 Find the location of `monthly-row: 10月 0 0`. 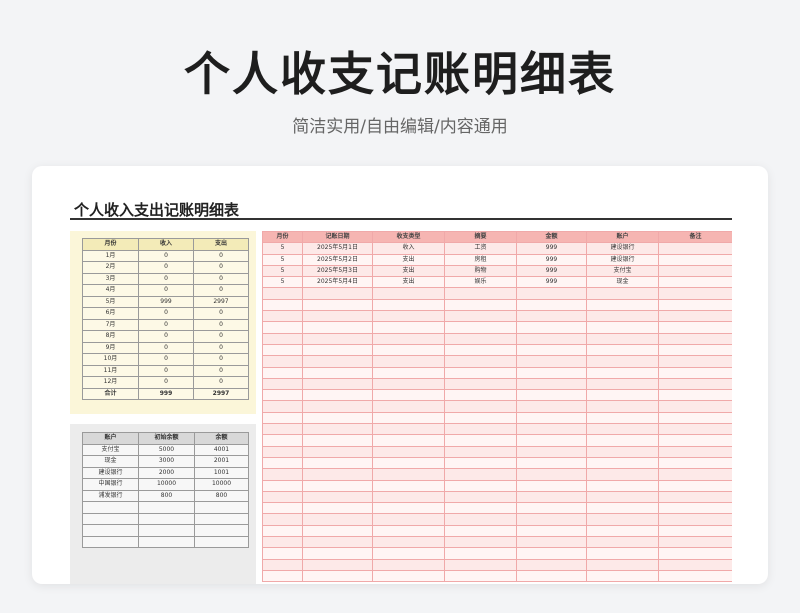

monthly-row: 10月 0 0 is located at coordinates (165, 359).